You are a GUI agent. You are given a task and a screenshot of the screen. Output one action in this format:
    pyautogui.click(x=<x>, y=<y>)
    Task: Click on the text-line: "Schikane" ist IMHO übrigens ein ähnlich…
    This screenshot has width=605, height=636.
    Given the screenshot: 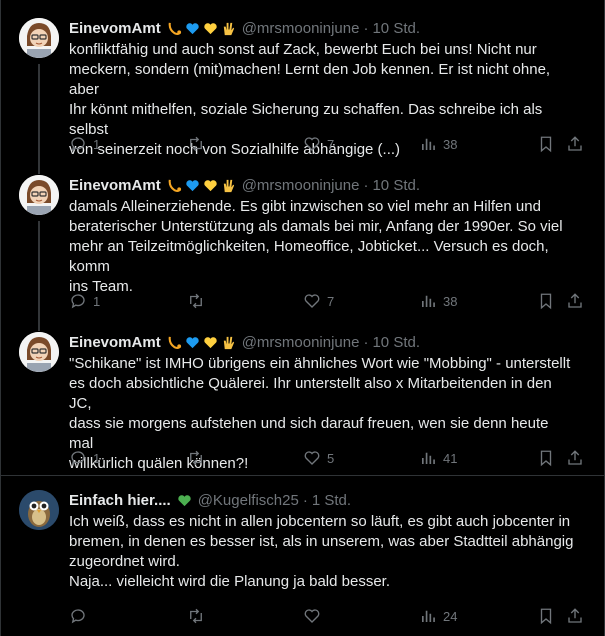 What is the action you would take?
    pyautogui.click(x=320, y=363)
    